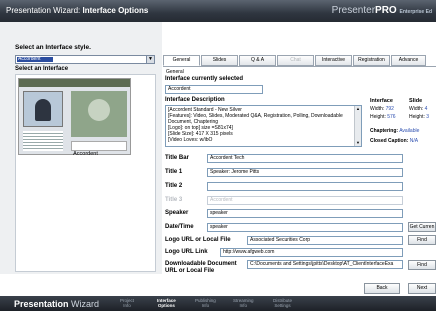 This screenshot has height=311, width=436. What do you see at coordinates (415, 12) in the screenshot?
I see `logo-edition: Enterprise Ed` at bounding box center [415, 12].